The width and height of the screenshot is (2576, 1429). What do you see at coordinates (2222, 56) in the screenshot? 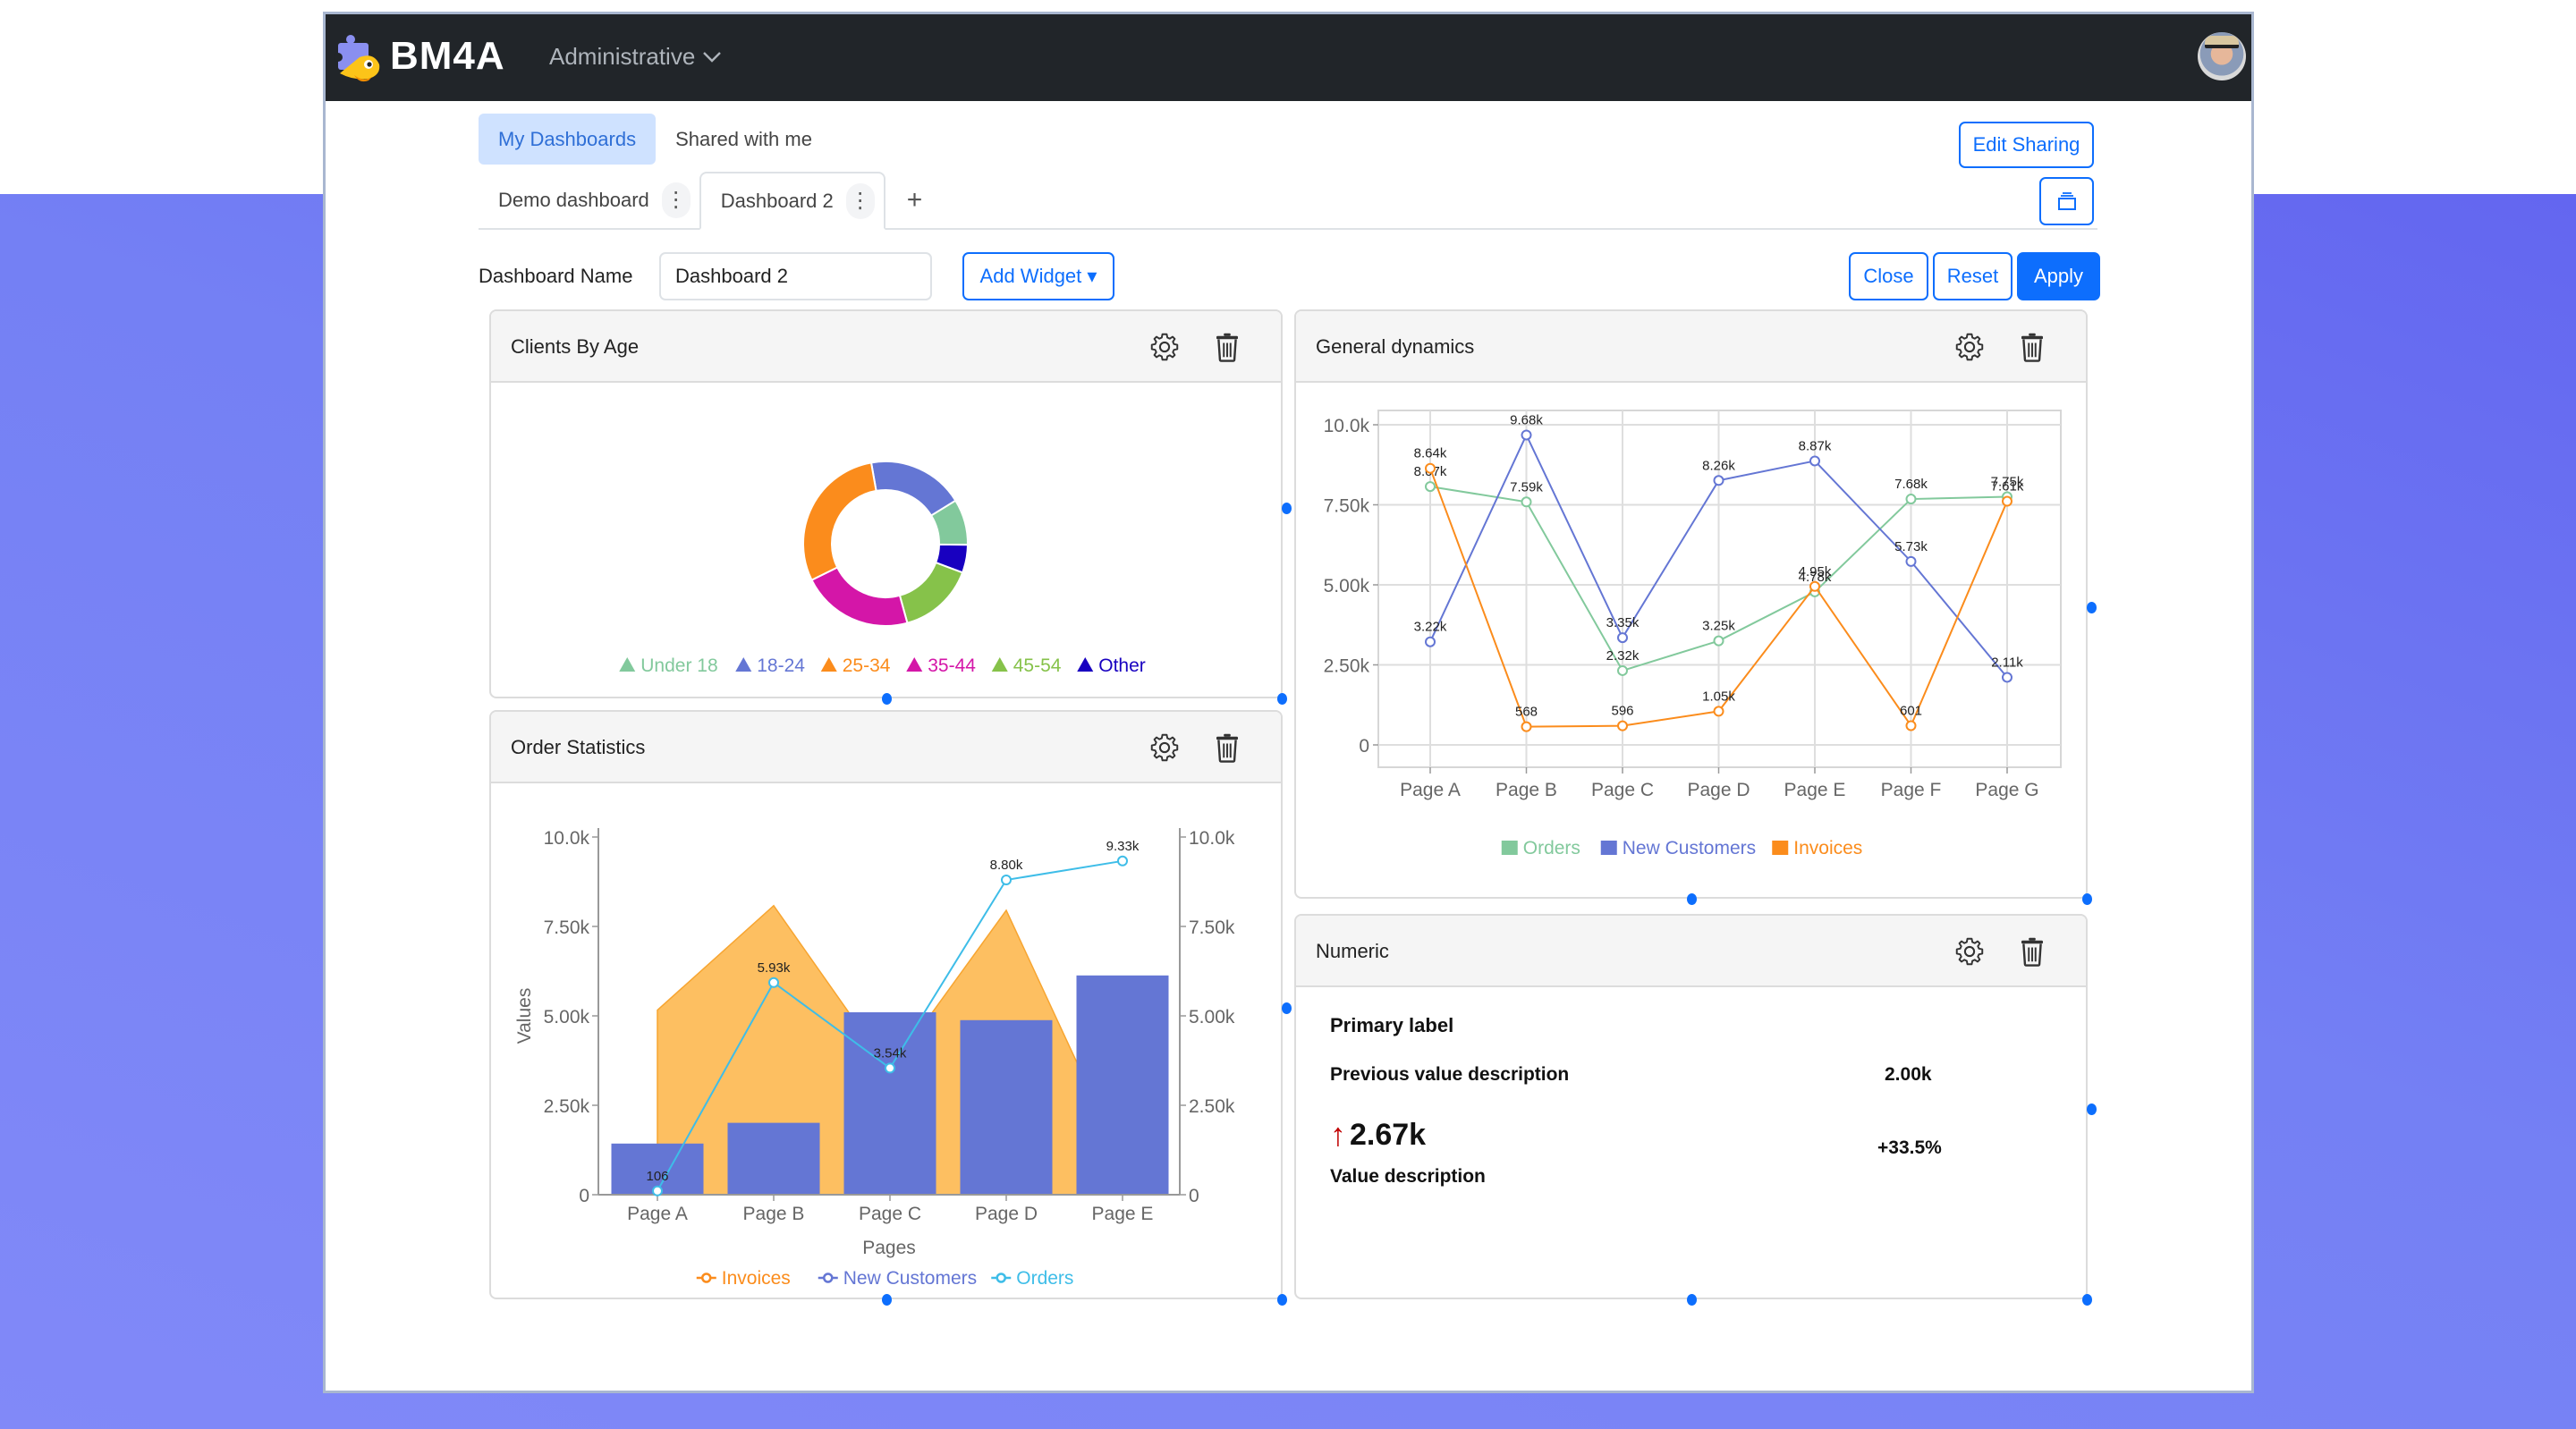
I see `user-avatar` at bounding box center [2222, 56].